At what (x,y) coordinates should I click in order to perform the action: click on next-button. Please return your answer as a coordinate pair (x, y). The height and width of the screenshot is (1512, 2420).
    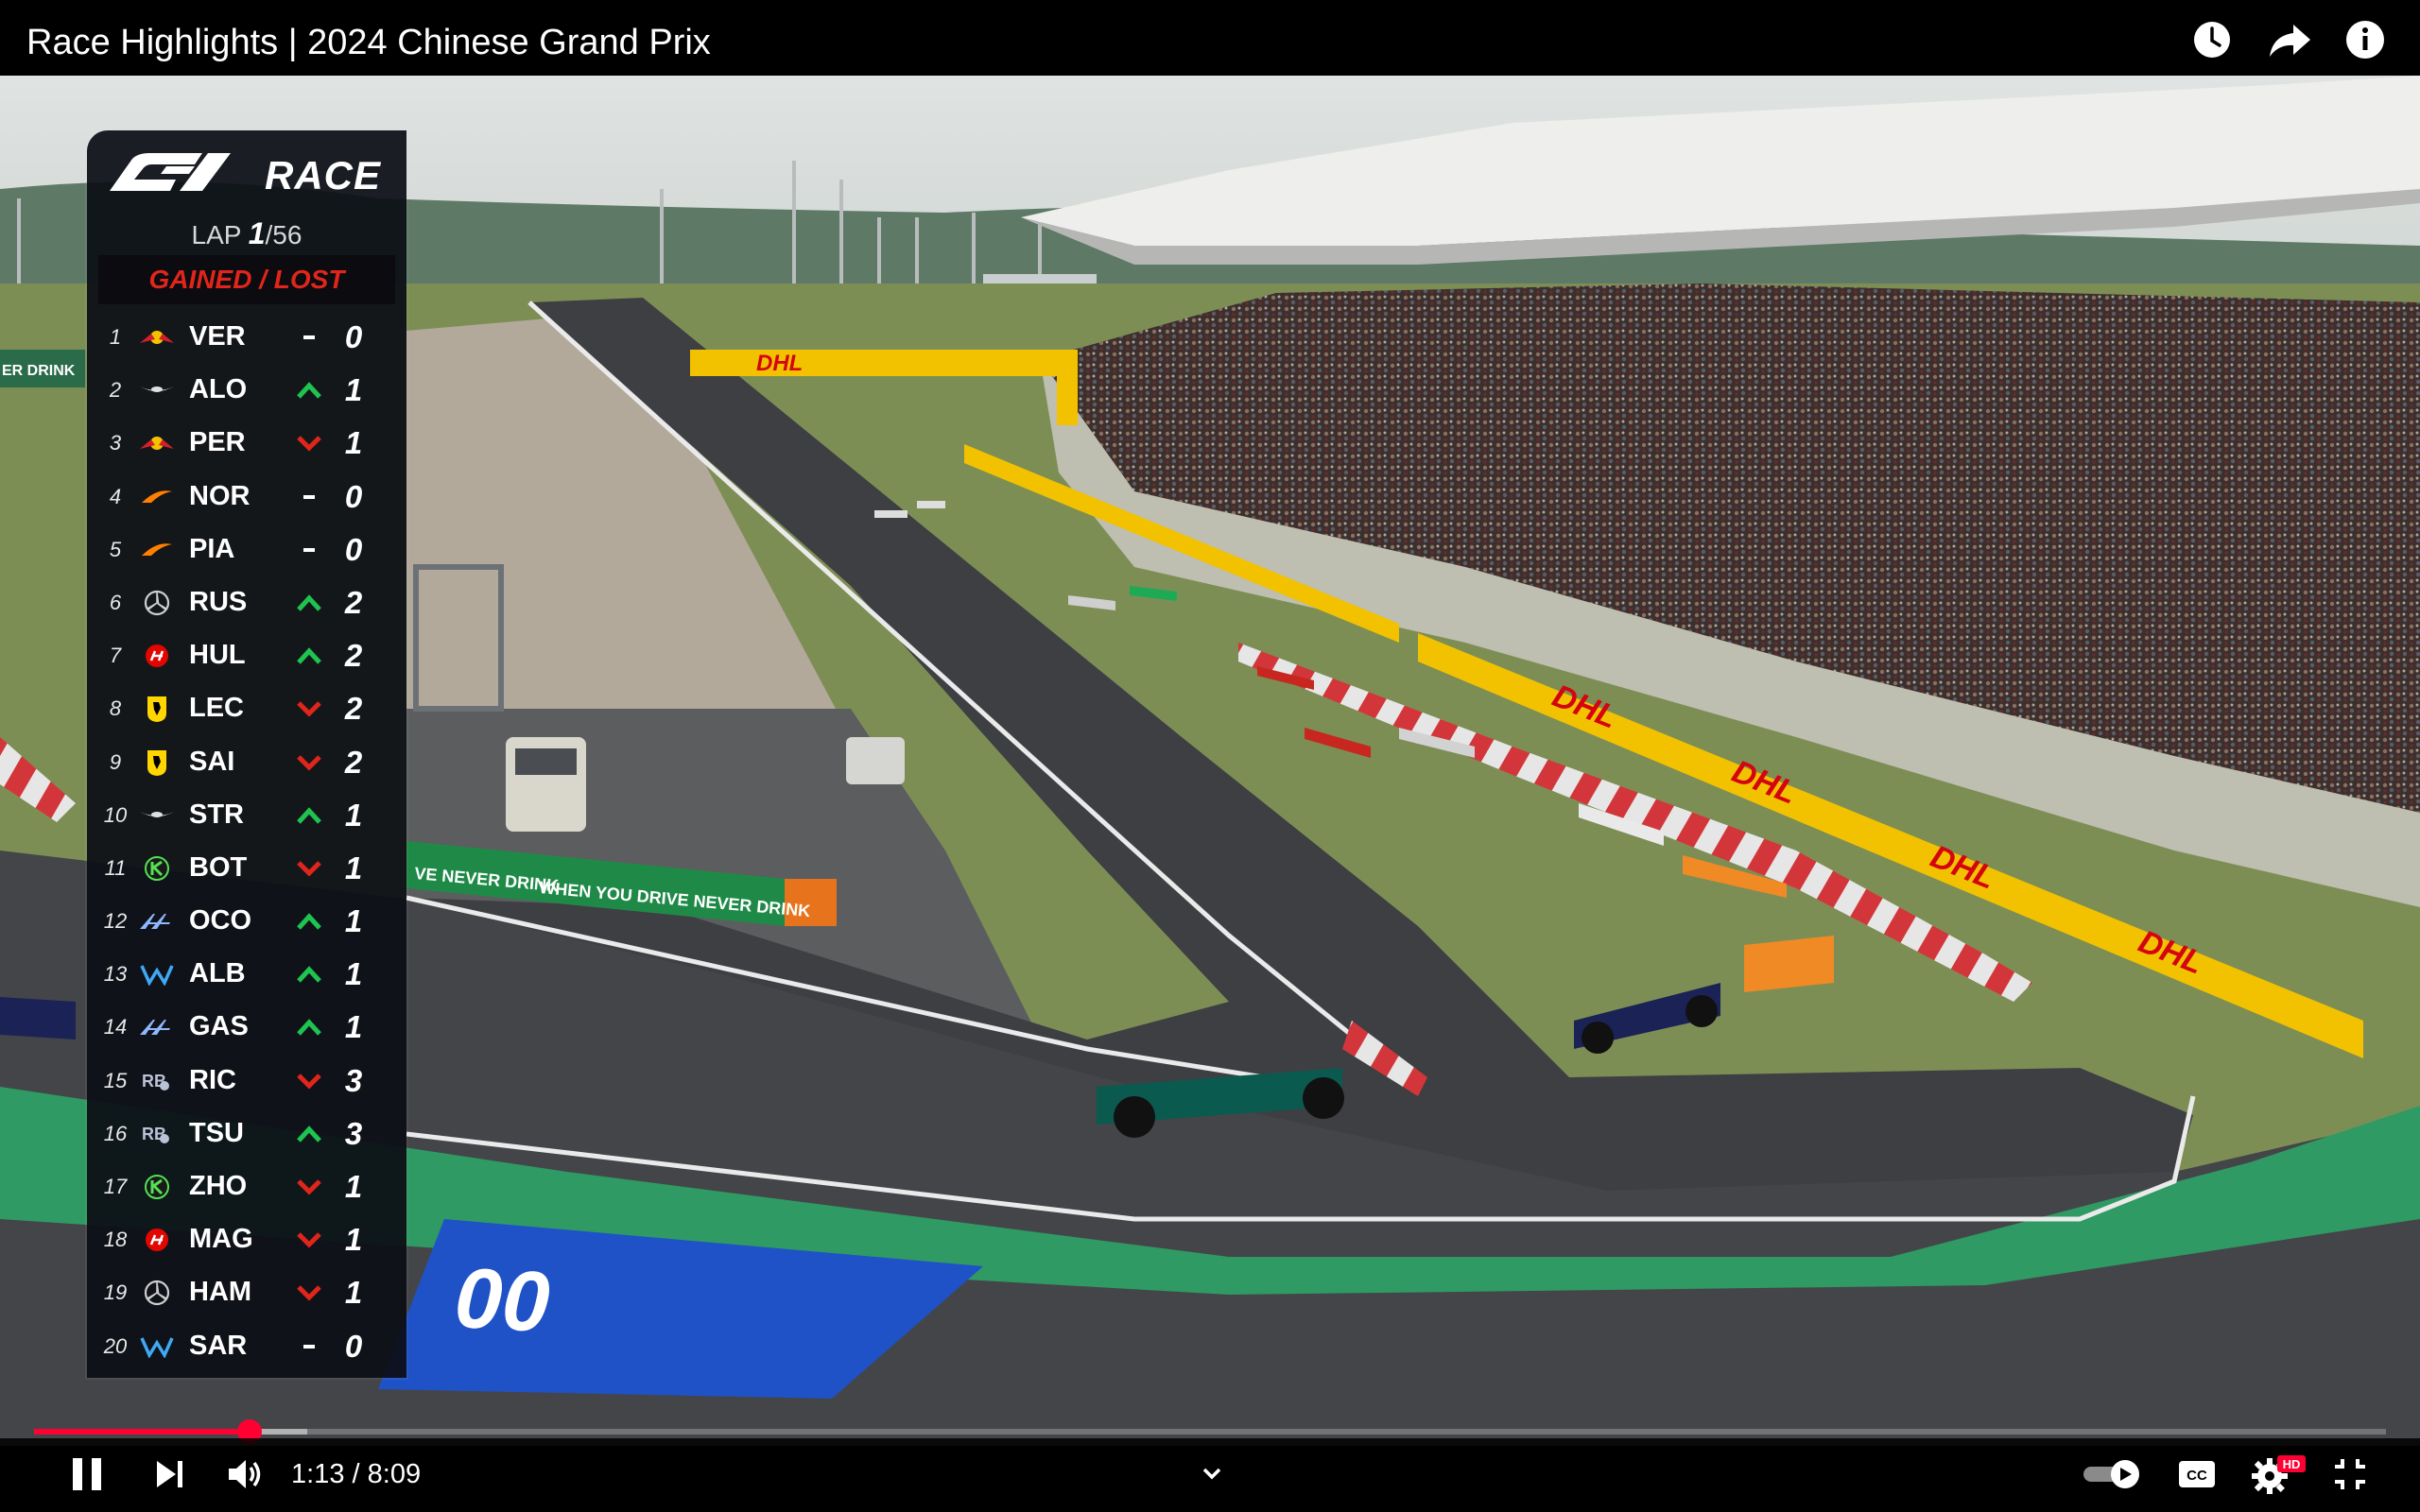
    Looking at the image, I should click on (170, 1474).